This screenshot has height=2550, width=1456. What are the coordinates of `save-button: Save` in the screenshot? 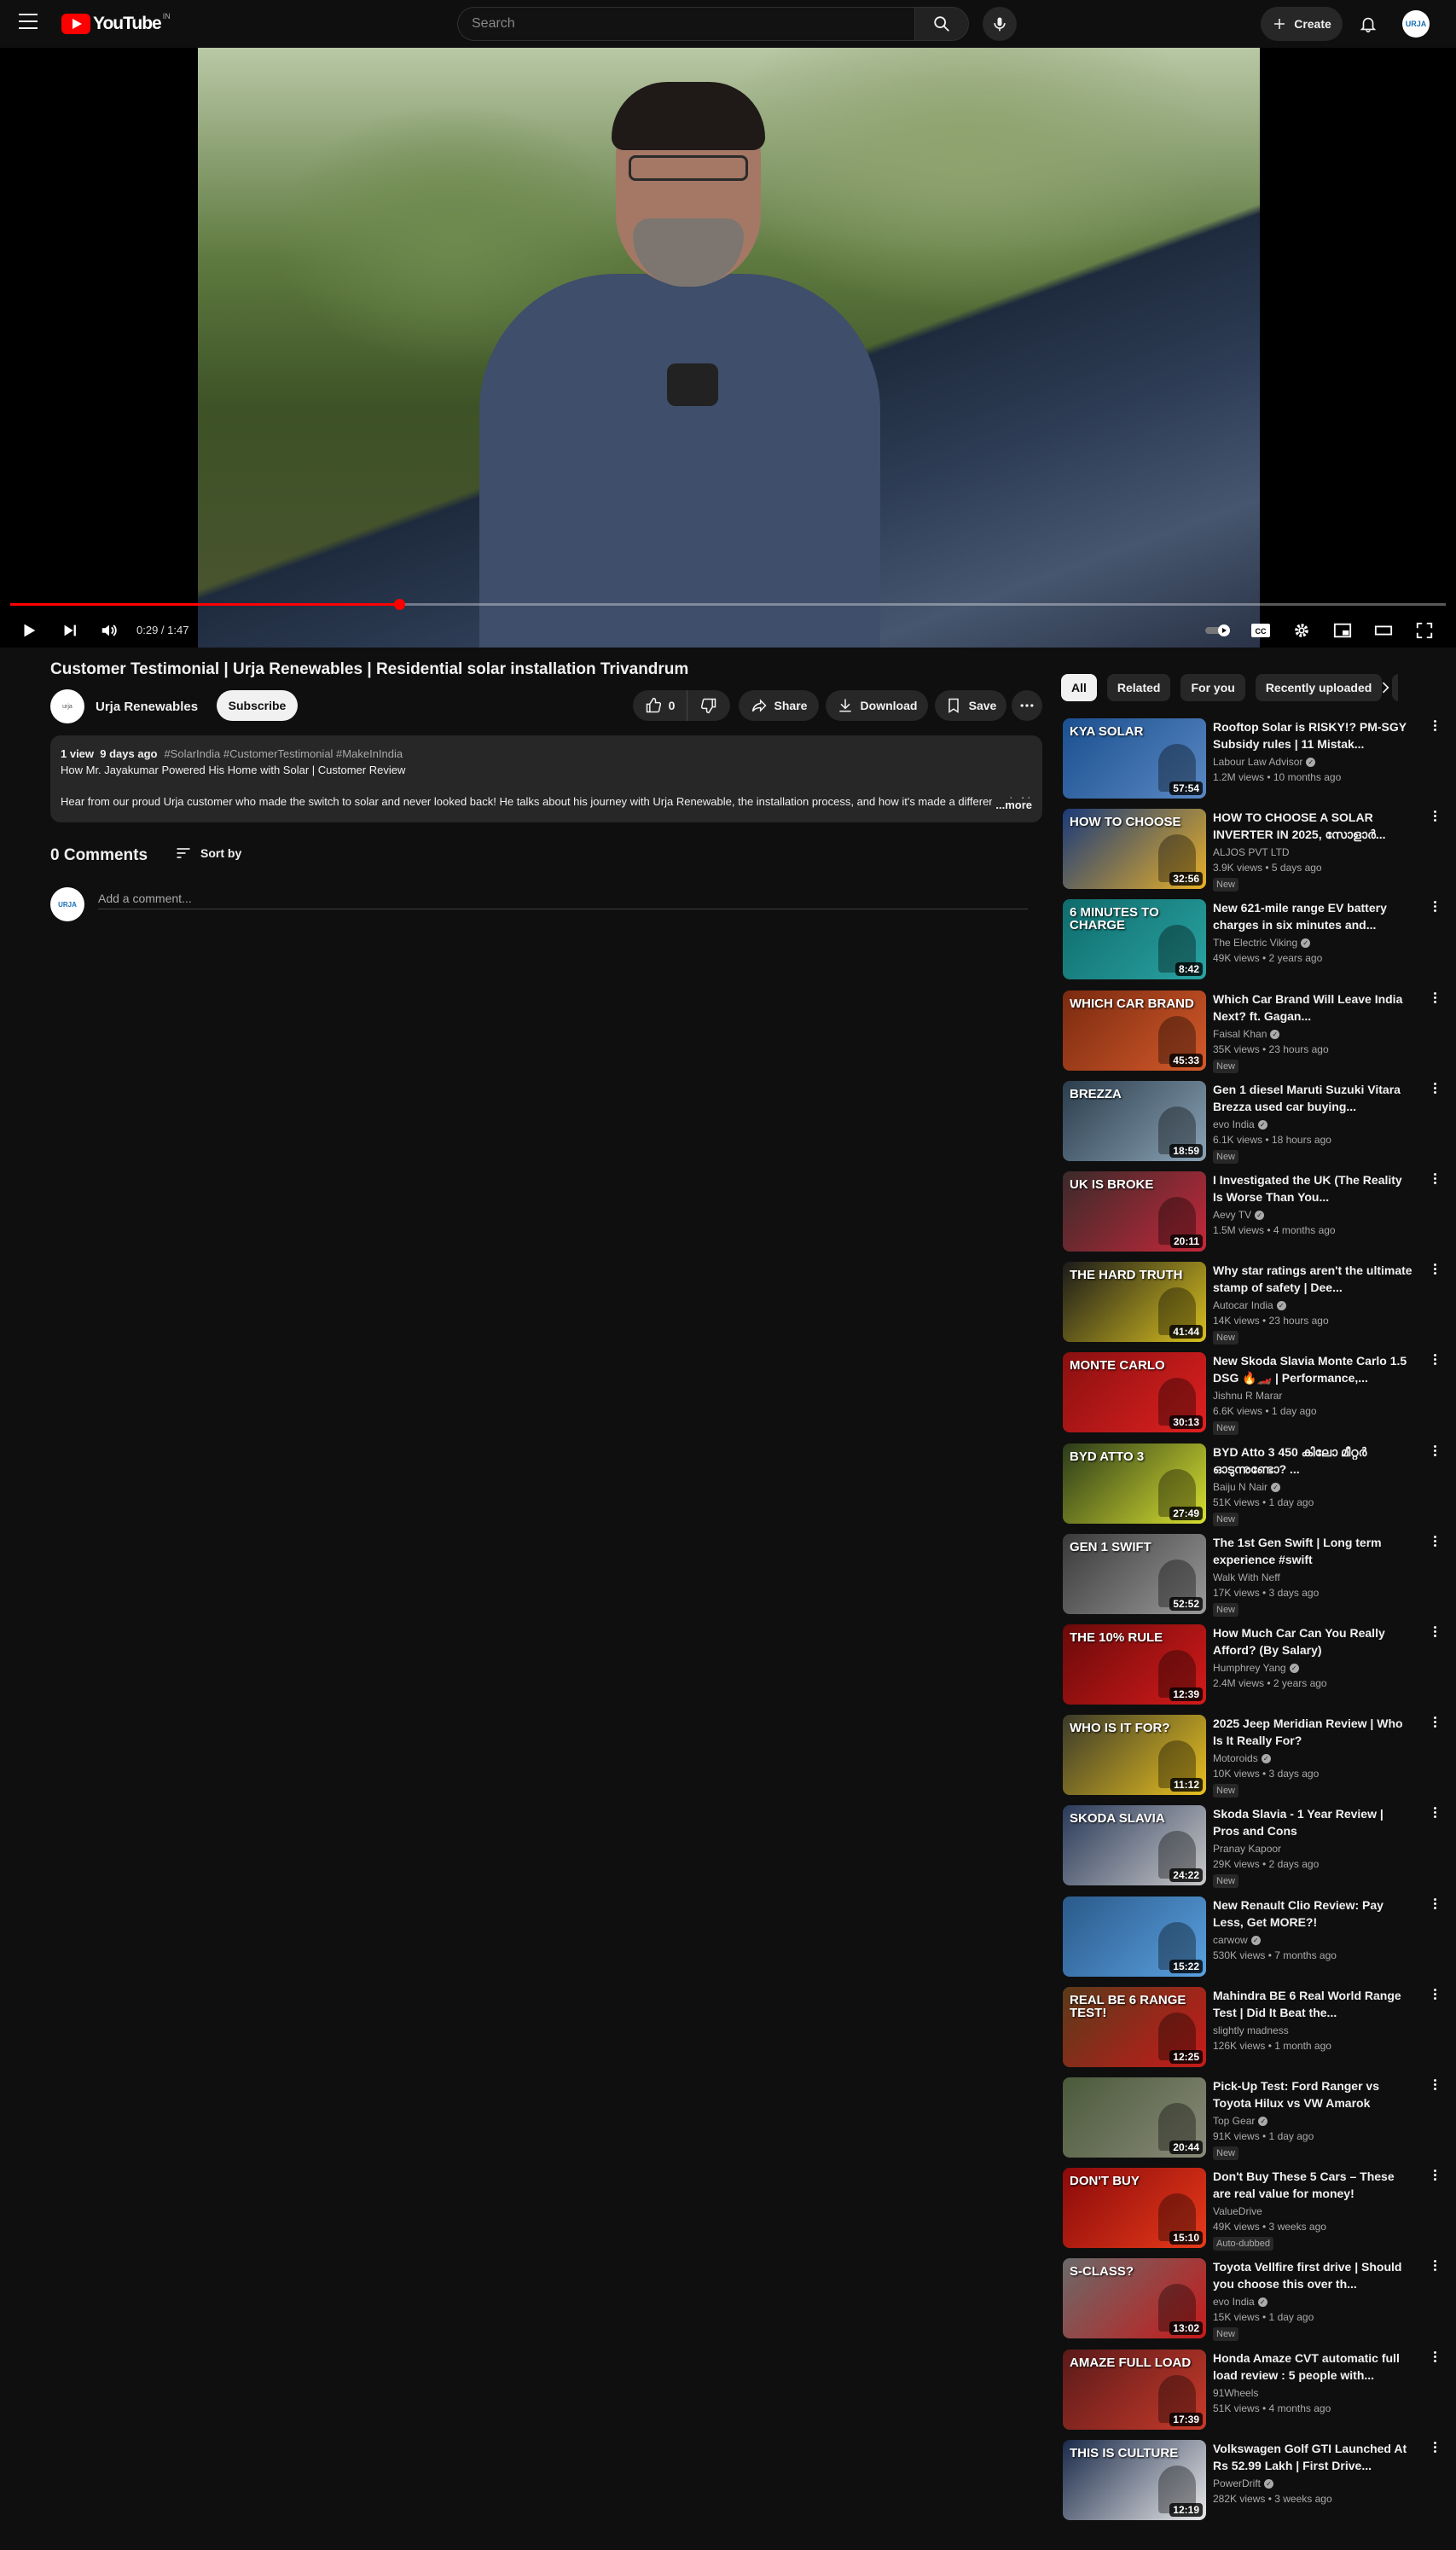 It's located at (970, 705).